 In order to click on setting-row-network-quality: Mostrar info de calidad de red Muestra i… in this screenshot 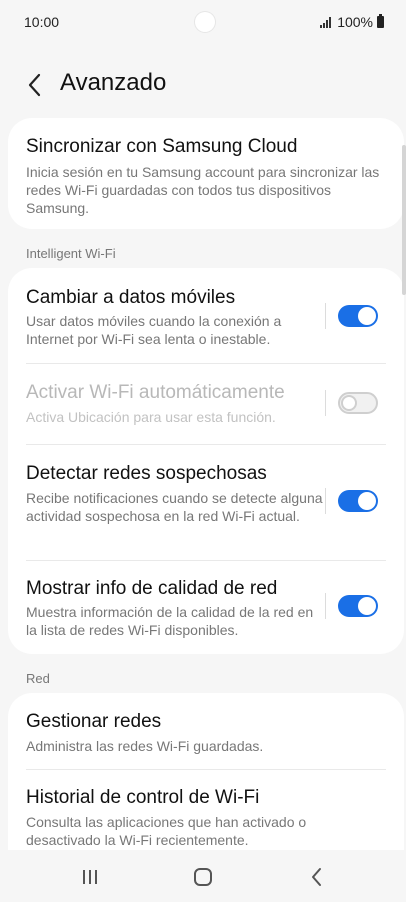, I will do `click(206, 607)`.